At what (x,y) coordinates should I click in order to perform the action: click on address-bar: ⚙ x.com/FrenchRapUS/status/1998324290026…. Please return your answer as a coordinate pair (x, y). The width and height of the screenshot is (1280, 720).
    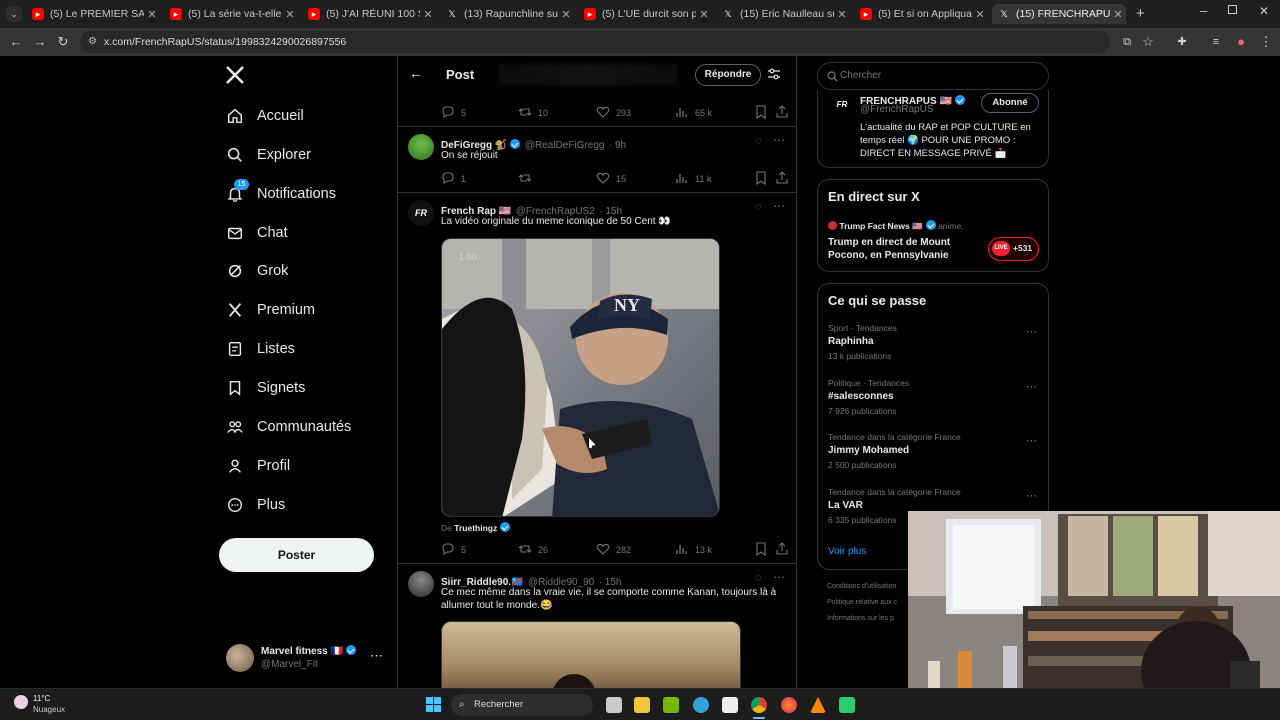
    Looking at the image, I should click on (595, 42).